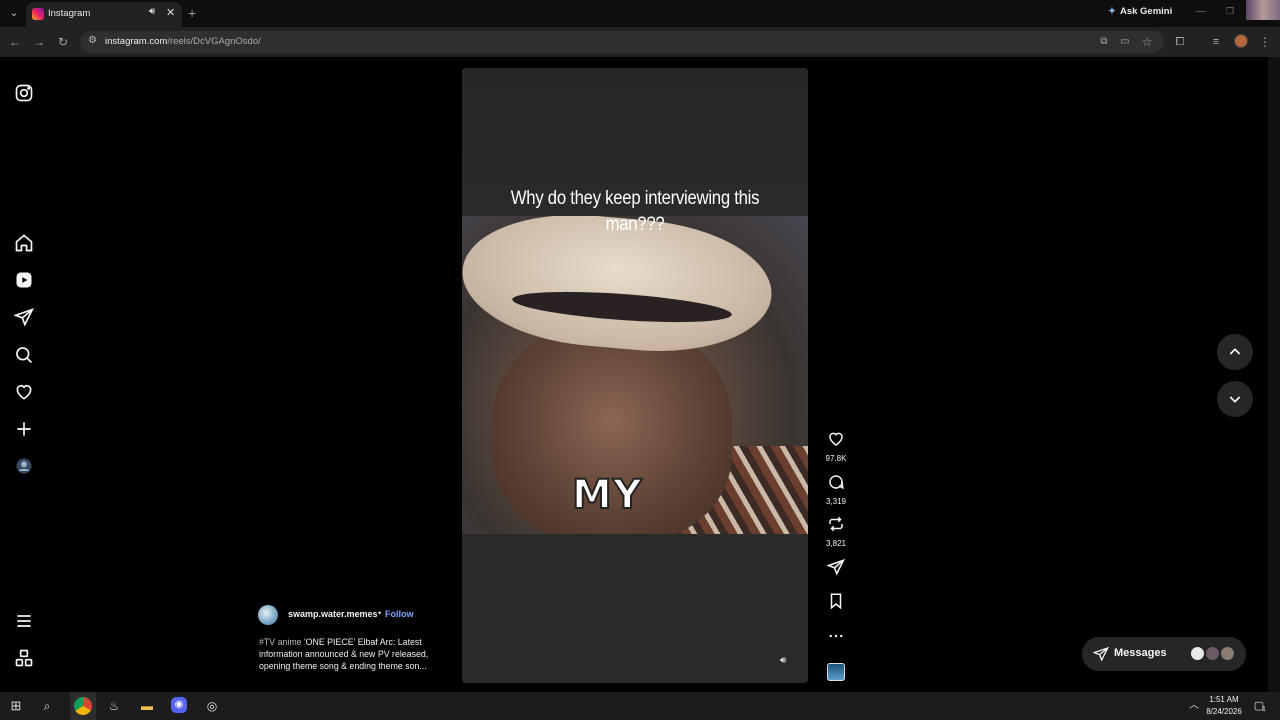 Image resolution: width=1280 pixels, height=720 pixels. I want to click on messages-label: Messages, so click(1140, 653).